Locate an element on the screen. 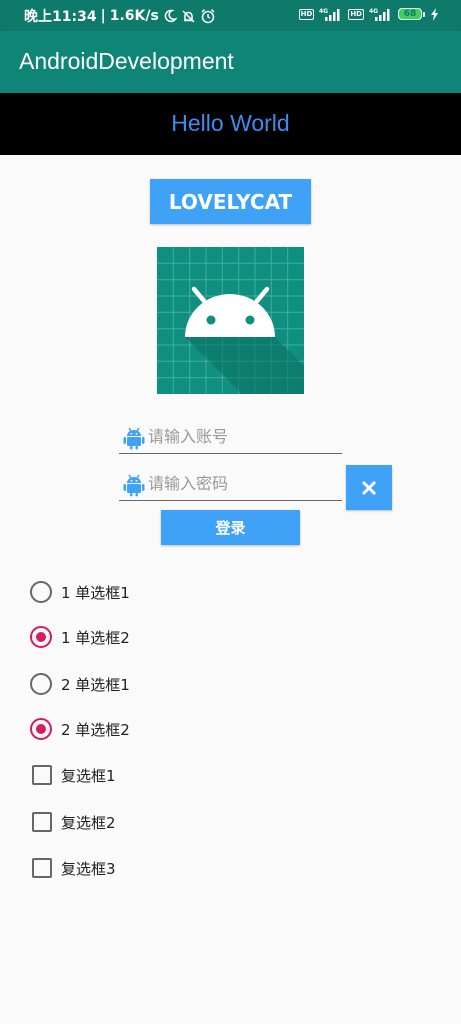  hello-banner: Hello World is located at coordinates (230, 124).